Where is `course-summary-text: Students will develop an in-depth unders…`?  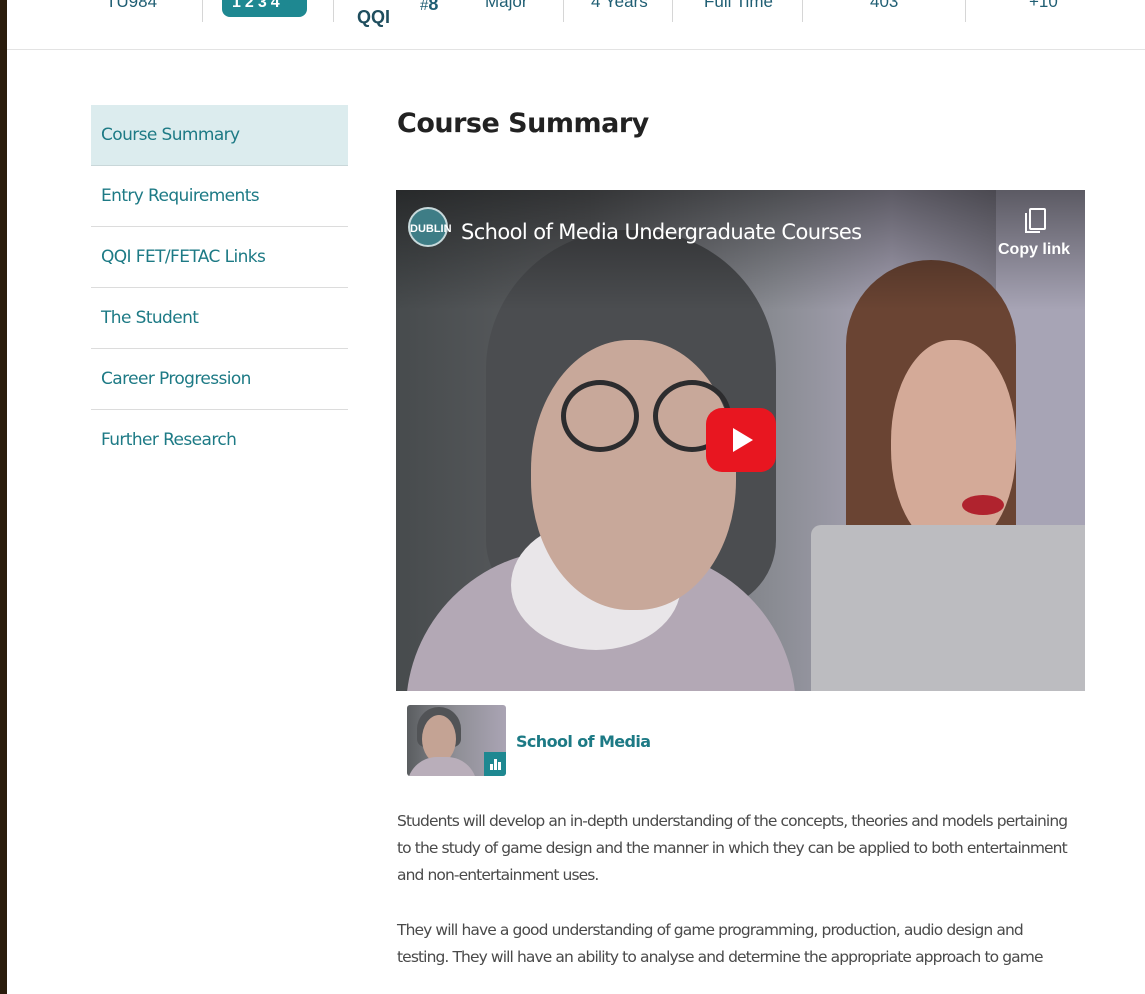
course-summary-text: Students will develop an in-depth unders… is located at coordinates (737, 901).